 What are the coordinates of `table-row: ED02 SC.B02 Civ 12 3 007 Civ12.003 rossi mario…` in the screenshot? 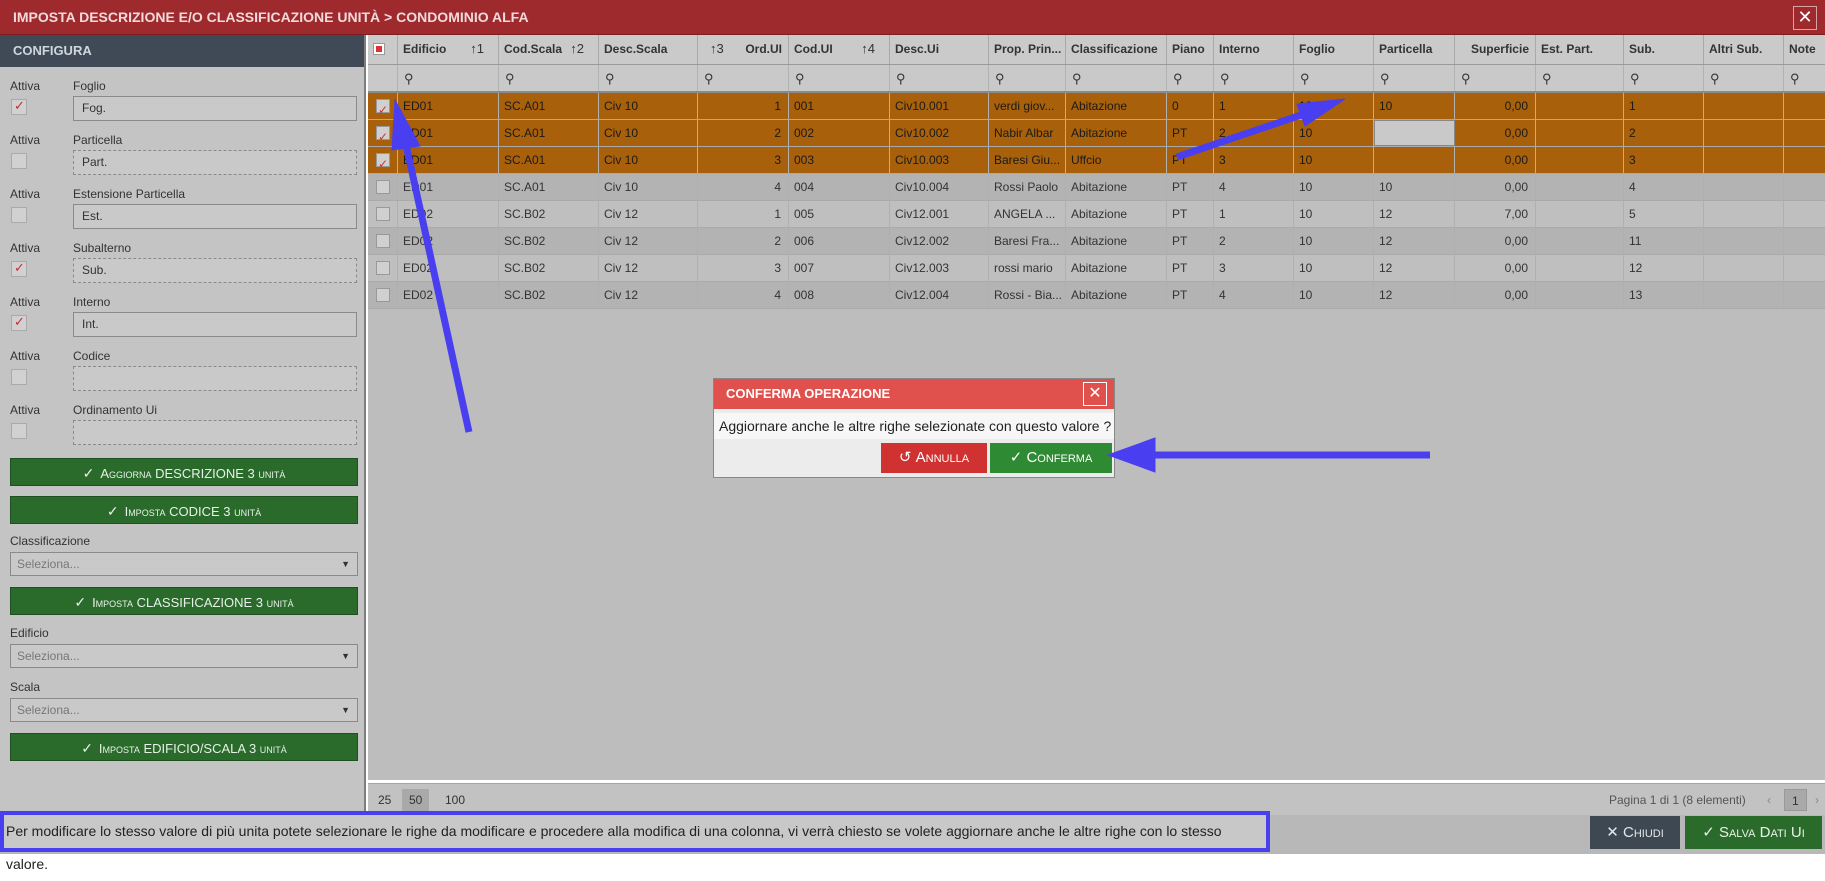 It's located at (1096, 268).